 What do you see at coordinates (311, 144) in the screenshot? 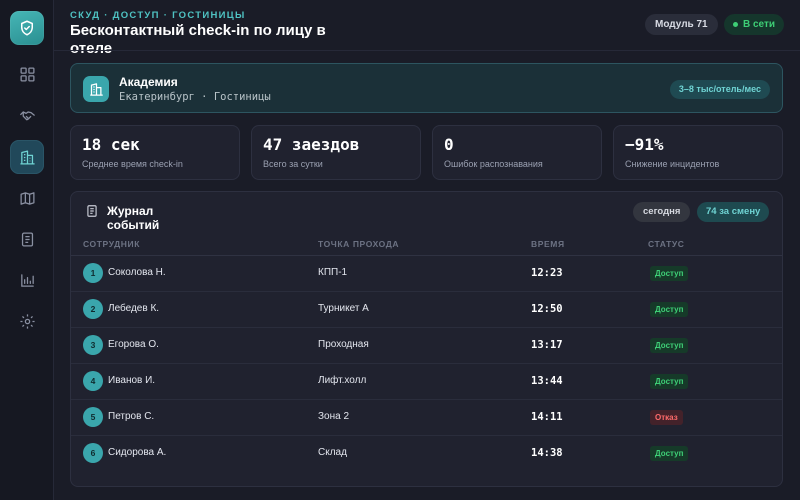
I see `stat-value: 47 заездов` at bounding box center [311, 144].